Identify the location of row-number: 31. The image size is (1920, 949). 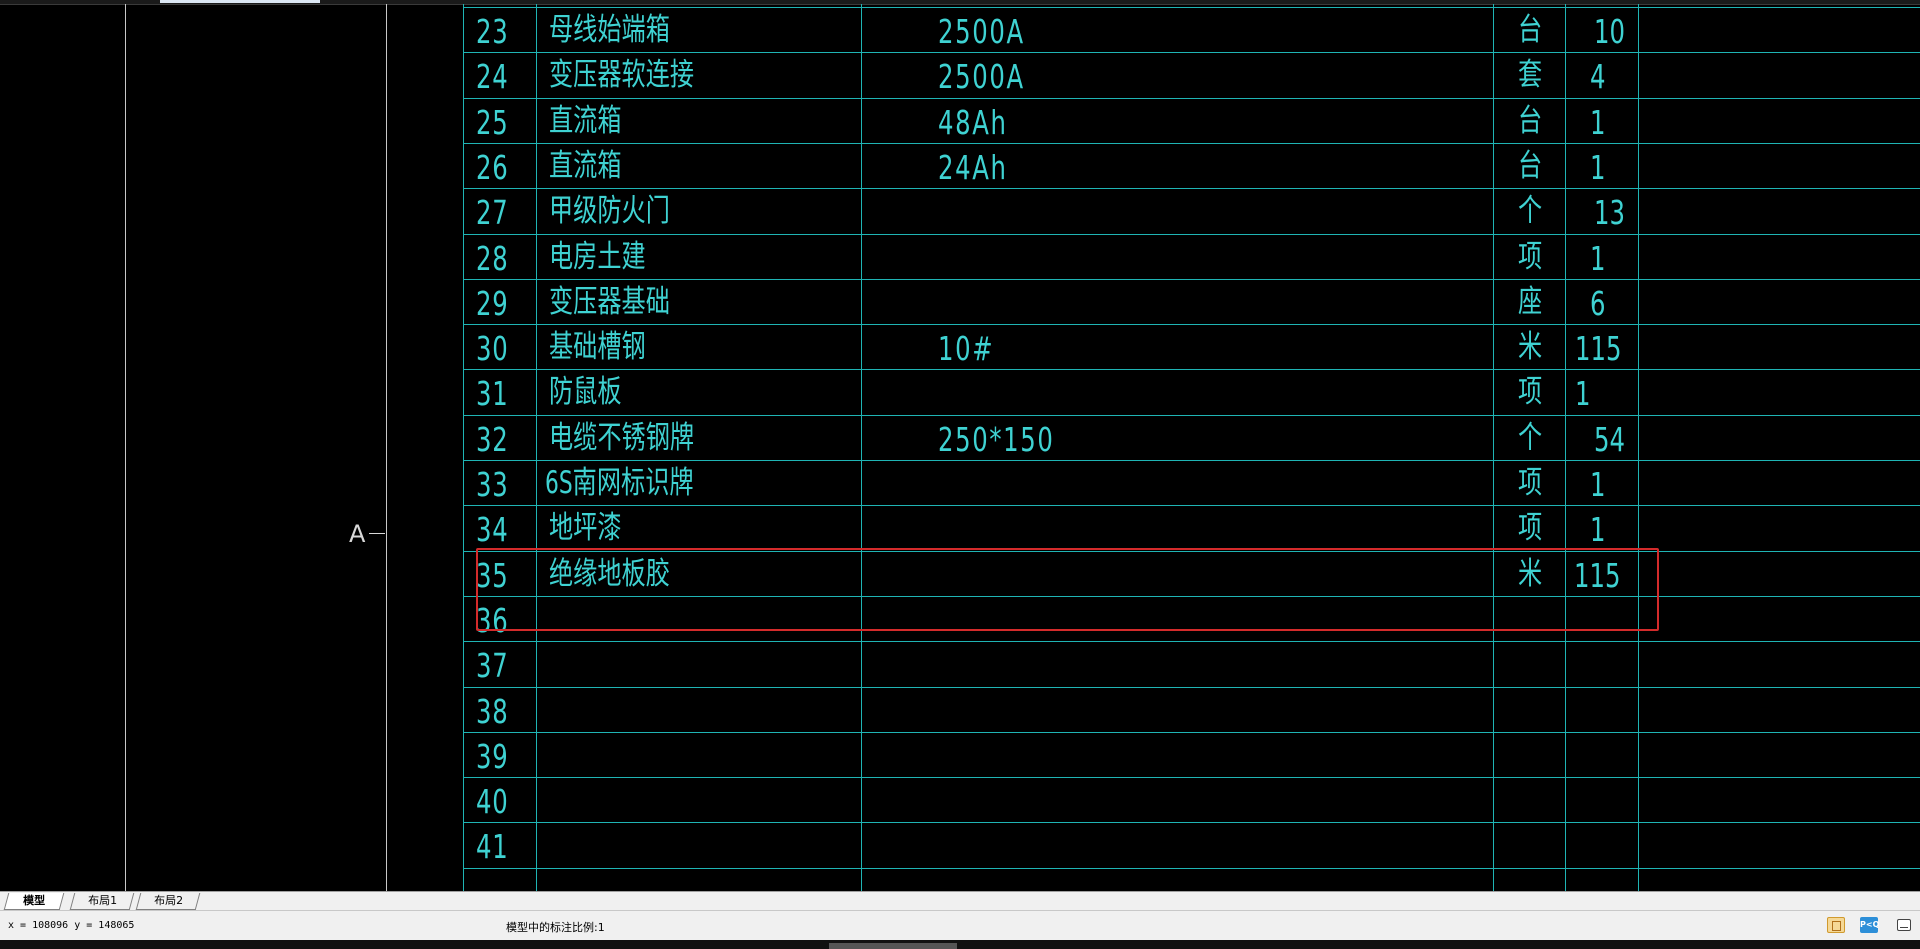
(492, 393).